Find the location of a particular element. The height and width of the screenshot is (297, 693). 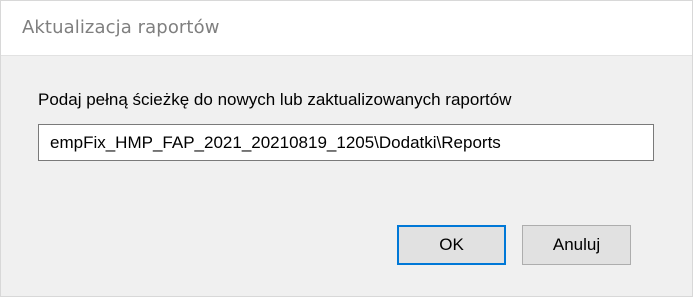

dialog-title: Aktualizacja raportów is located at coordinates (121, 27).